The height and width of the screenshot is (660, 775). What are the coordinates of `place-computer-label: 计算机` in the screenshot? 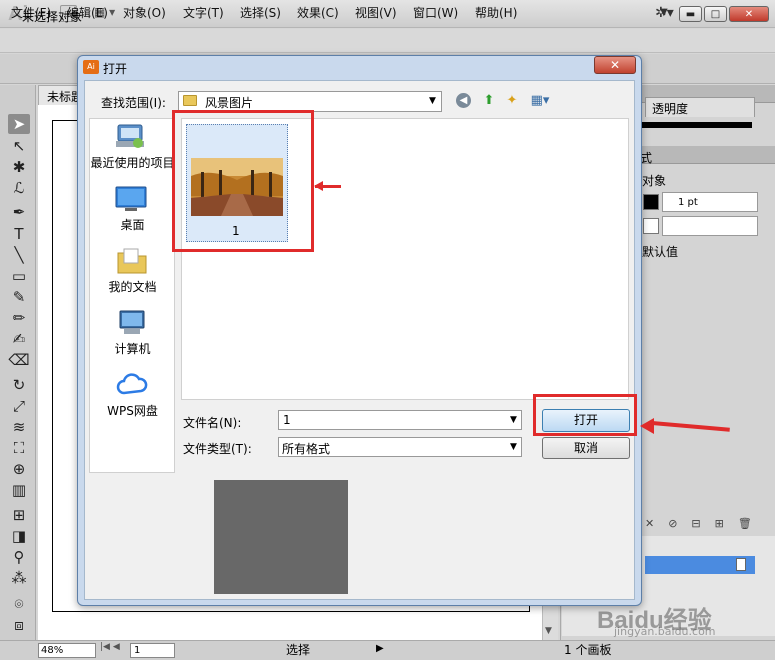 It's located at (132, 348).